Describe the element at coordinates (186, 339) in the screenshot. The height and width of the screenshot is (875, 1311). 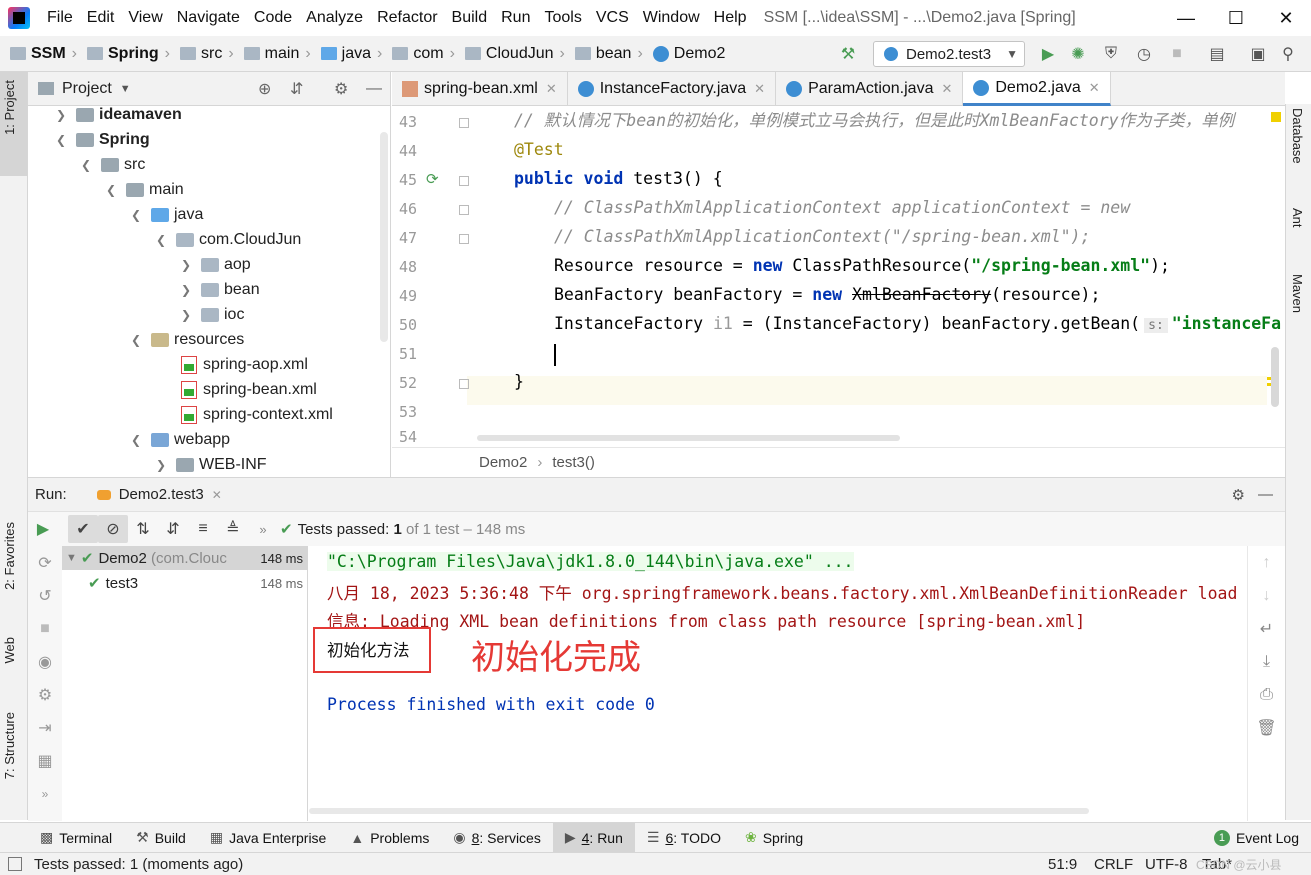
I see `tree-item-resources: ❮ resources` at that location.